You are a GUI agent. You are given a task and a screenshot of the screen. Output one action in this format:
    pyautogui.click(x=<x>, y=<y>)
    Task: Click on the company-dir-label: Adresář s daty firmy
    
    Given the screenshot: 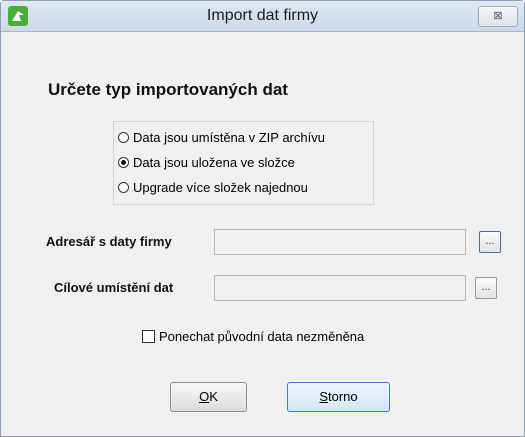 What is the action you would take?
    pyautogui.click(x=109, y=241)
    